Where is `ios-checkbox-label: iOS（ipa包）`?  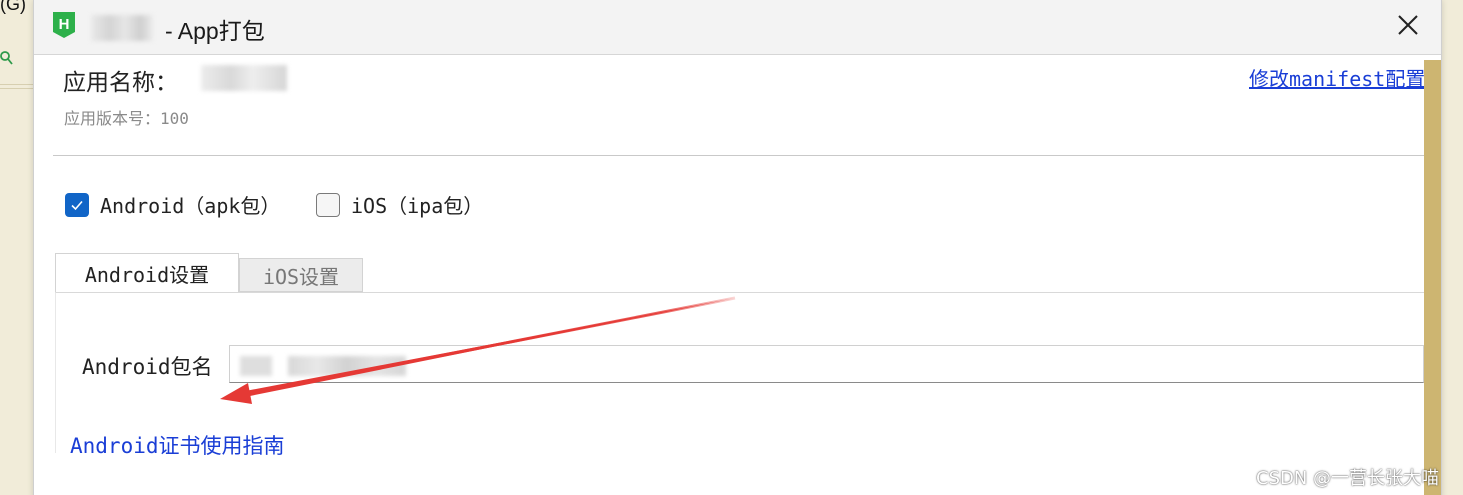 ios-checkbox-label: iOS（ipa包） is located at coordinates (417, 206).